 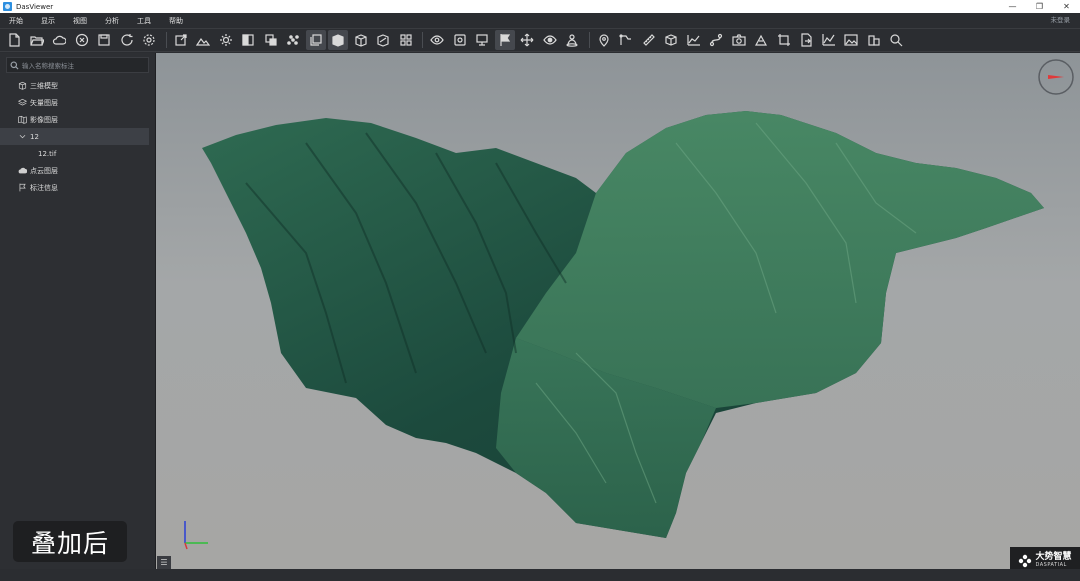 I want to click on layer-tree: 三维模型矢量图层 影像图层 12 12.tif 点云图层 标注信息, so click(x=77, y=136).